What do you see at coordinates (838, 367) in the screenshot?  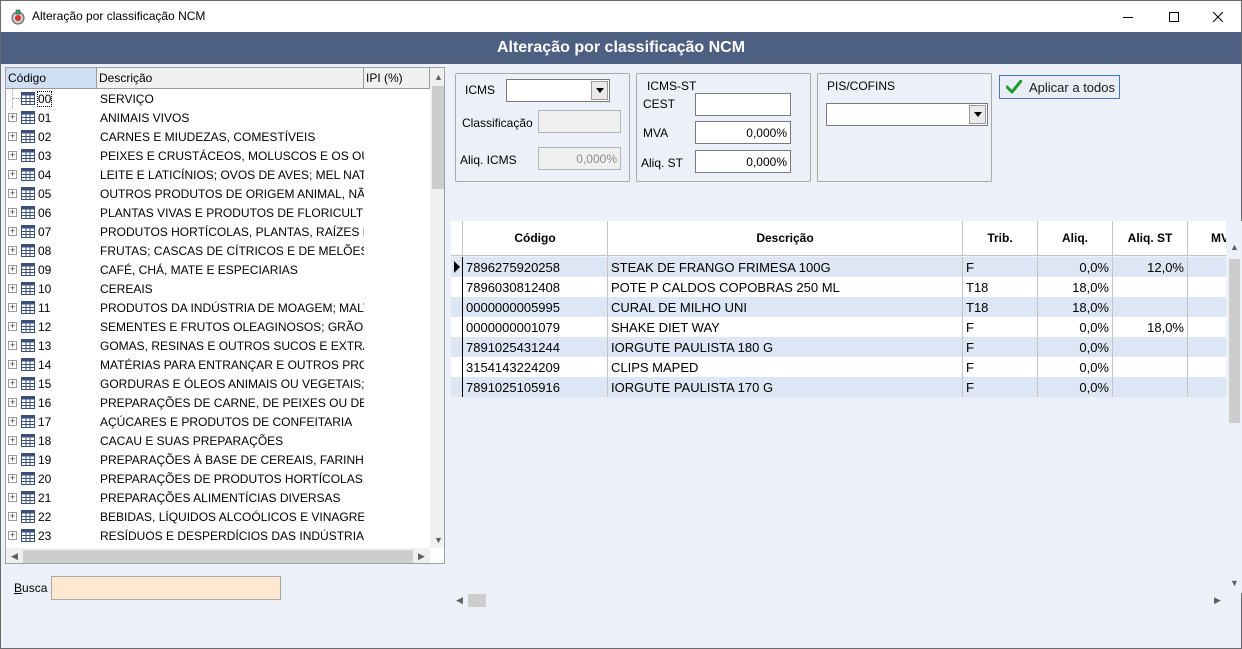 I see `table-row: 3154143224209 CLIPS MAPED F 0,0%` at bounding box center [838, 367].